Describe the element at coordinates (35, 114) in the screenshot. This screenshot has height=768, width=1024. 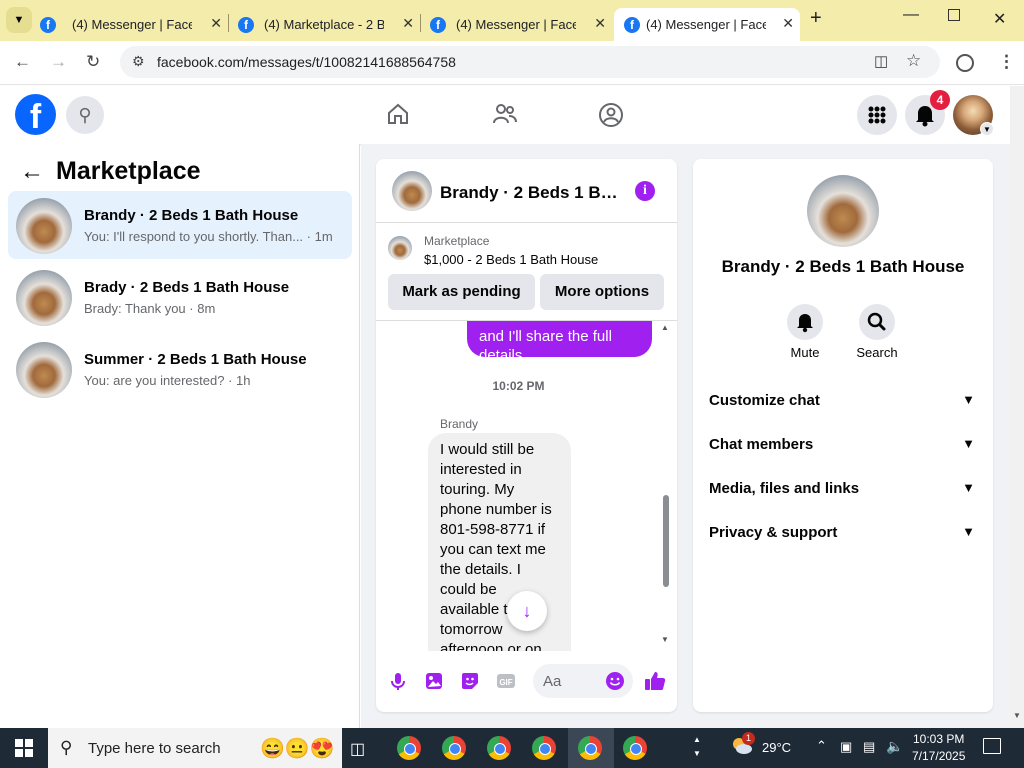
I see `facebook-logo: f` at that location.